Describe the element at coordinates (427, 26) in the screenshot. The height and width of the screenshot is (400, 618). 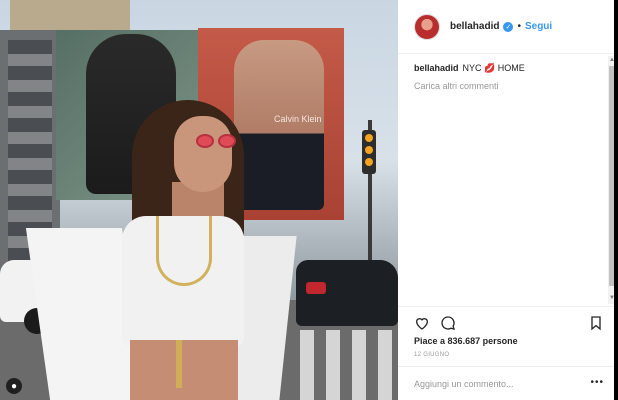
I see `avatar` at that location.